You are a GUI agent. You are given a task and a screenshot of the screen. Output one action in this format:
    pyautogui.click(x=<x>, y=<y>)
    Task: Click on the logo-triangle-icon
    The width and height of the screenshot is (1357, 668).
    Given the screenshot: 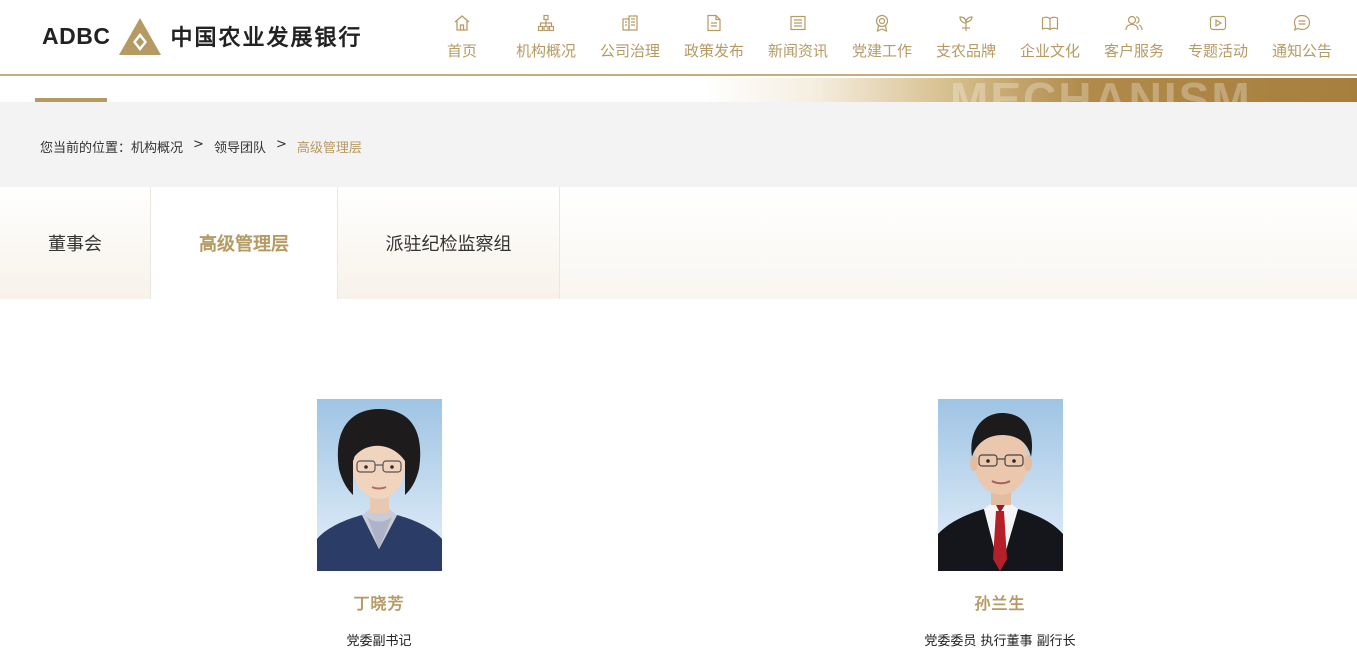 What is the action you would take?
    pyautogui.click(x=140, y=36)
    